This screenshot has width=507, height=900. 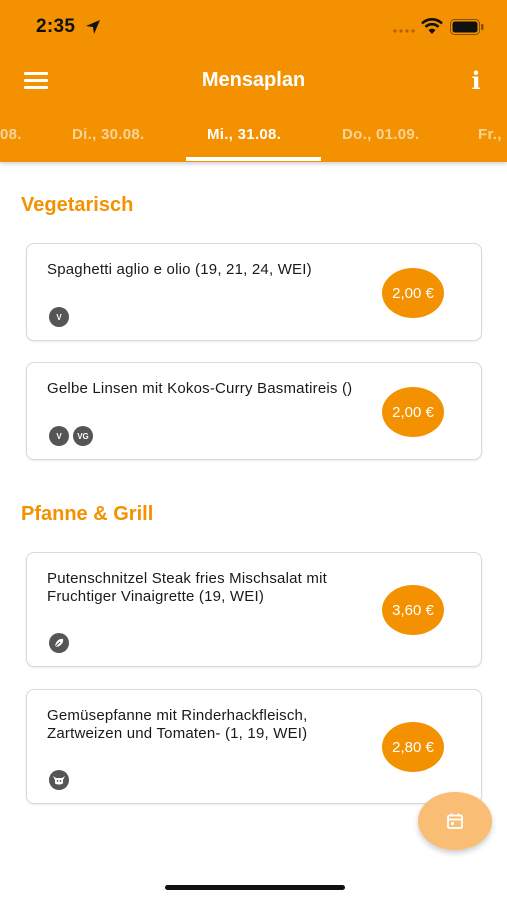 I want to click on location-arrow-icon, so click(x=93, y=27).